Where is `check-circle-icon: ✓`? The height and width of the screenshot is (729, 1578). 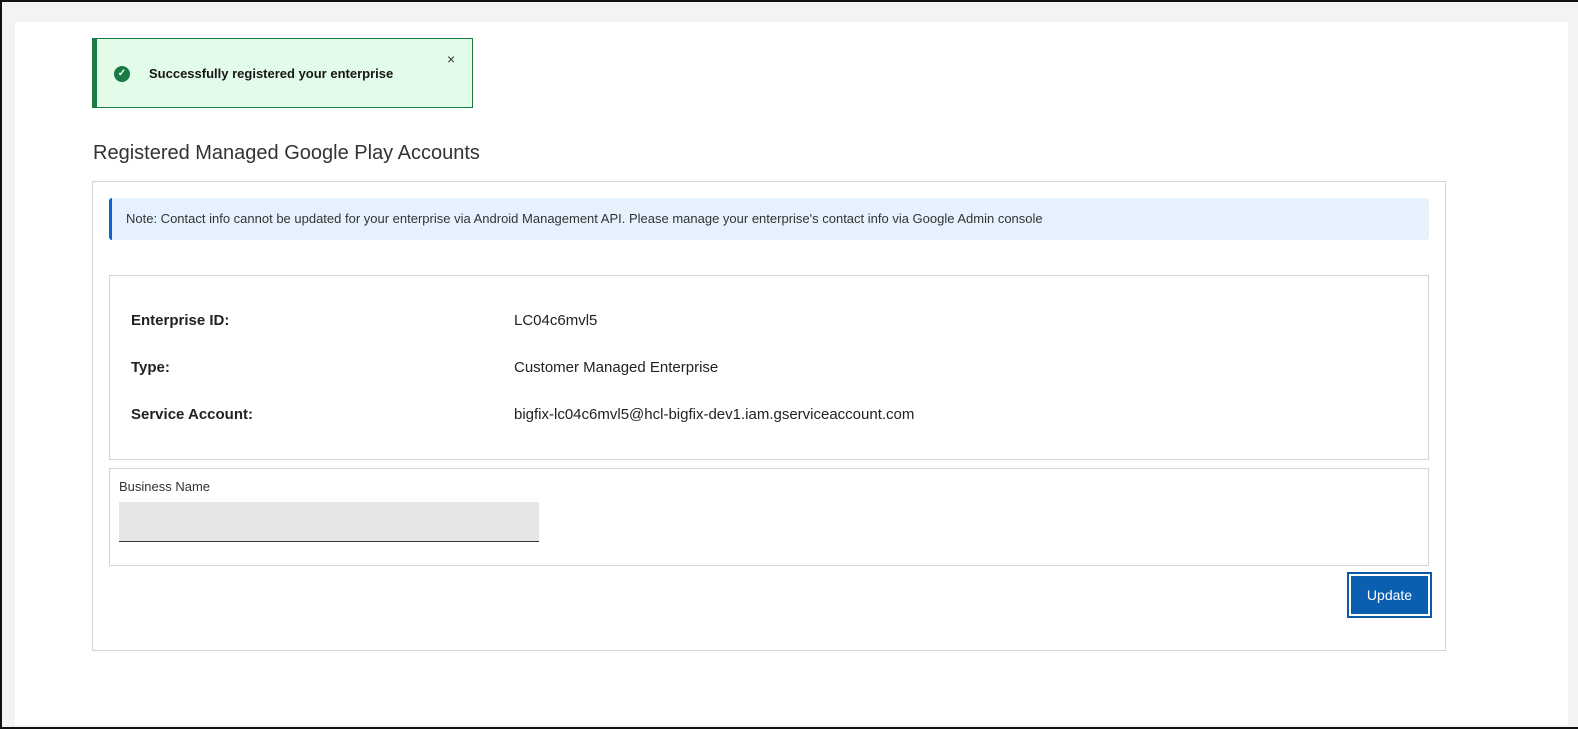 check-circle-icon: ✓ is located at coordinates (122, 74).